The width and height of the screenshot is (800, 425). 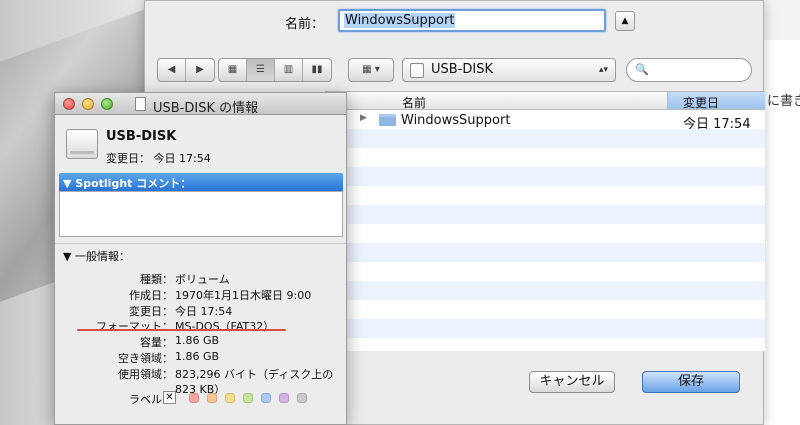 What do you see at coordinates (140, 104) in the screenshot?
I see `document-icon` at bounding box center [140, 104].